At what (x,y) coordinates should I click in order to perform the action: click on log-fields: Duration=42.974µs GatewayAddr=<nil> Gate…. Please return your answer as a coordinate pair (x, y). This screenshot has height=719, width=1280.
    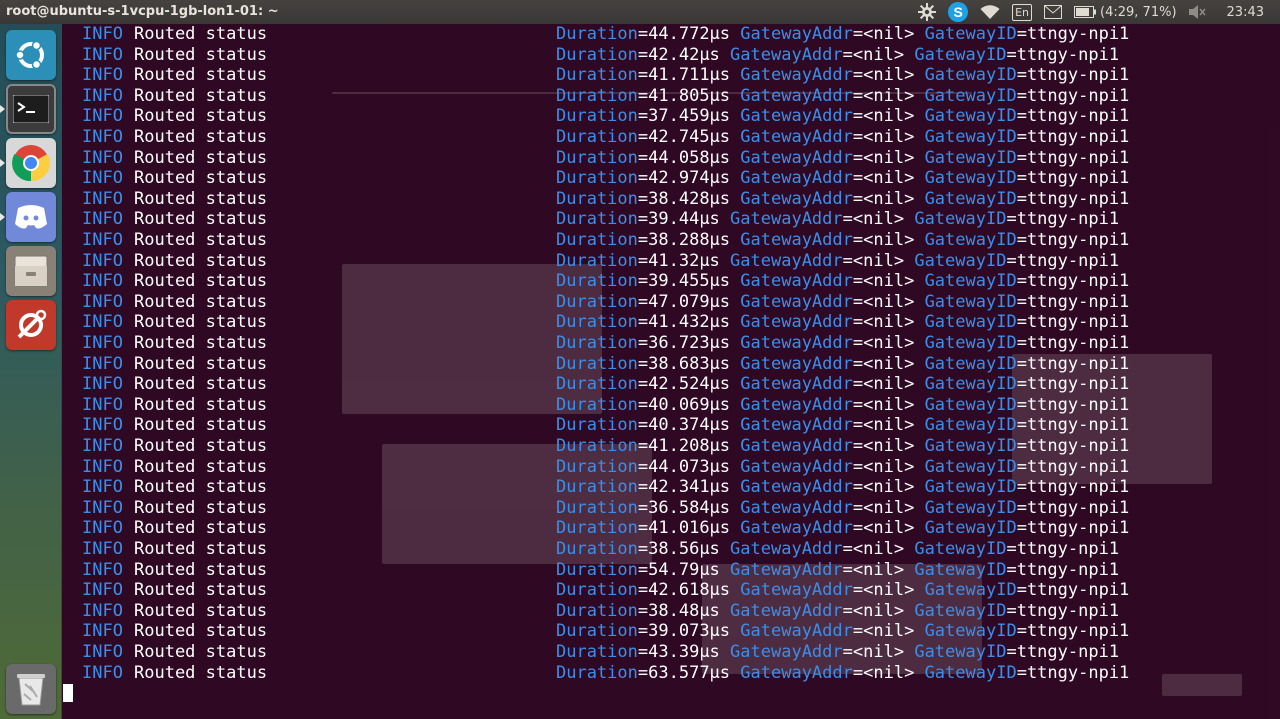
    Looking at the image, I should click on (843, 178).